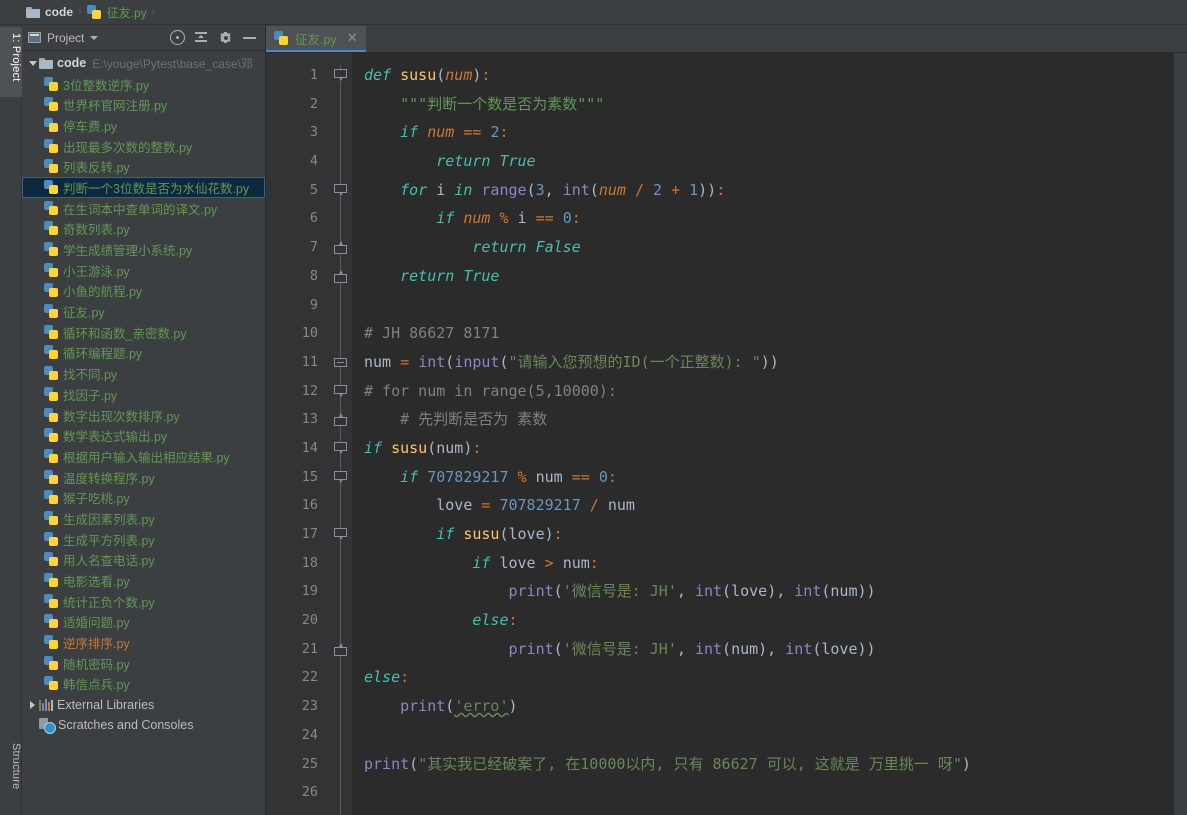 The image size is (1187, 815). I want to click on tree-row-scratches-icon: Scratches and Consoles, so click(143, 725).